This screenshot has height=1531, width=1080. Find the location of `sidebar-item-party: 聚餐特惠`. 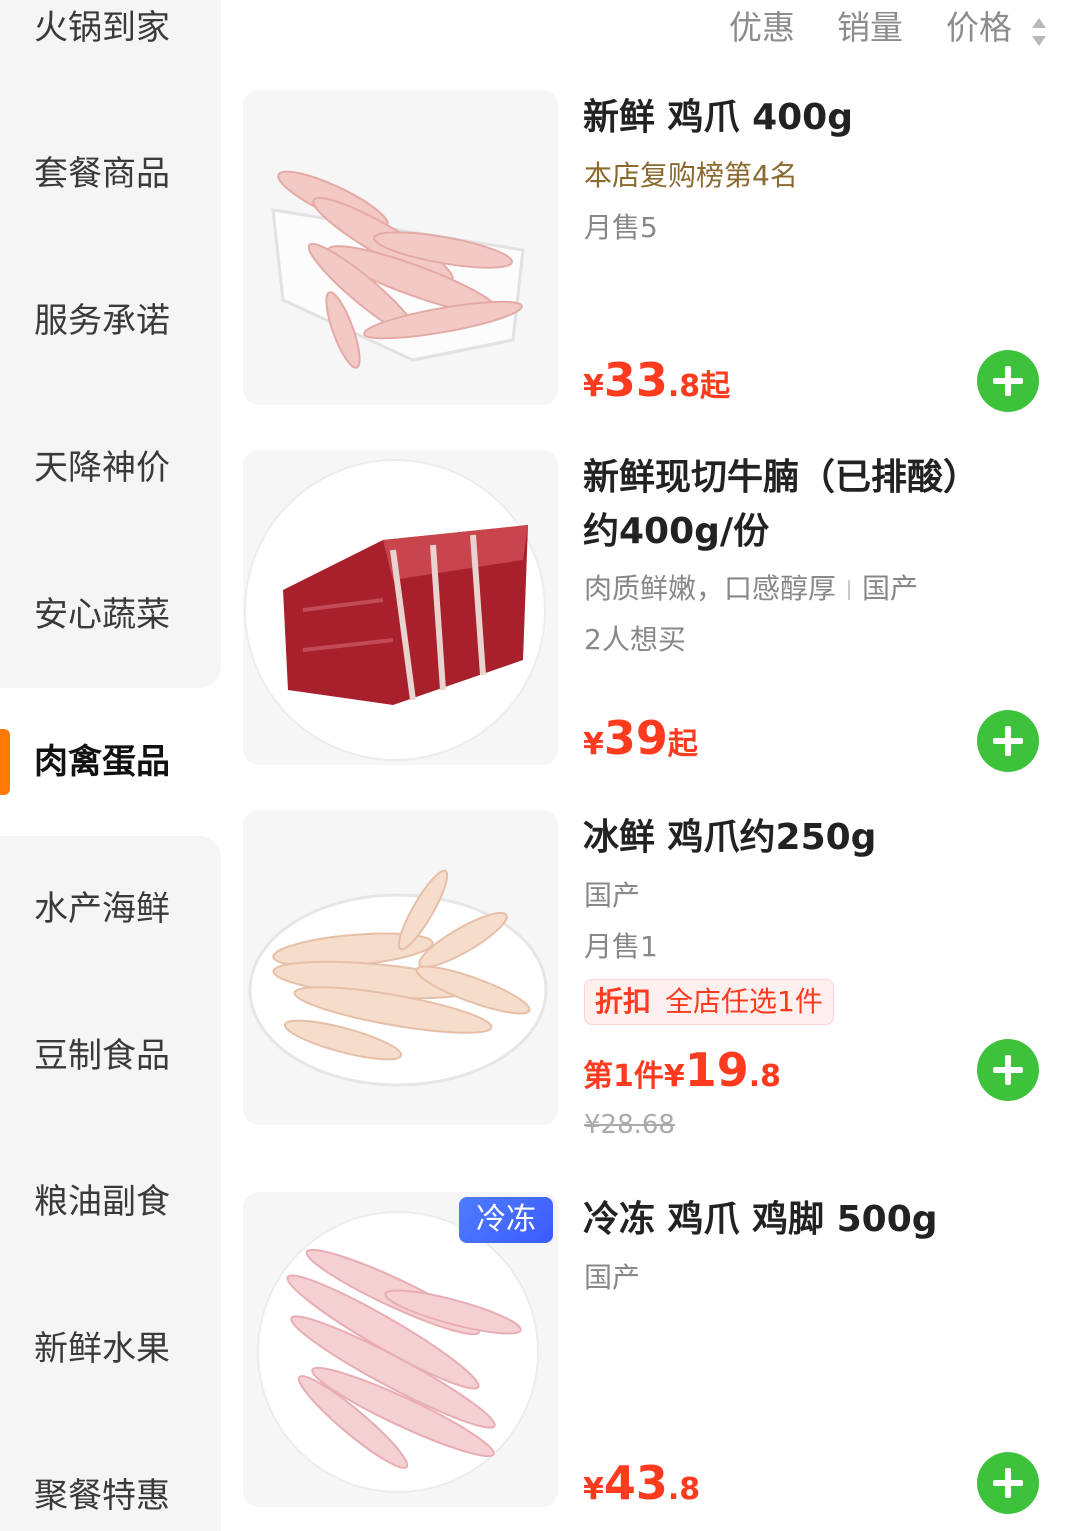

sidebar-item-party: 聚餐特惠 is located at coordinates (102, 1496).